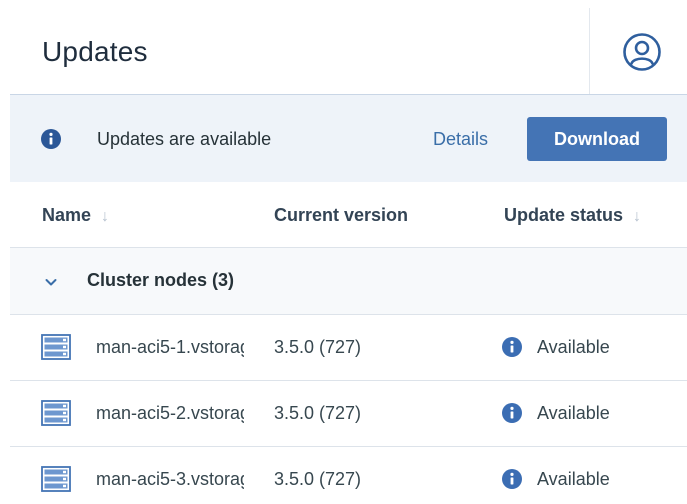 The height and width of the screenshot is (504, 687). I want to click on download-button: Download, so click(597, 139).